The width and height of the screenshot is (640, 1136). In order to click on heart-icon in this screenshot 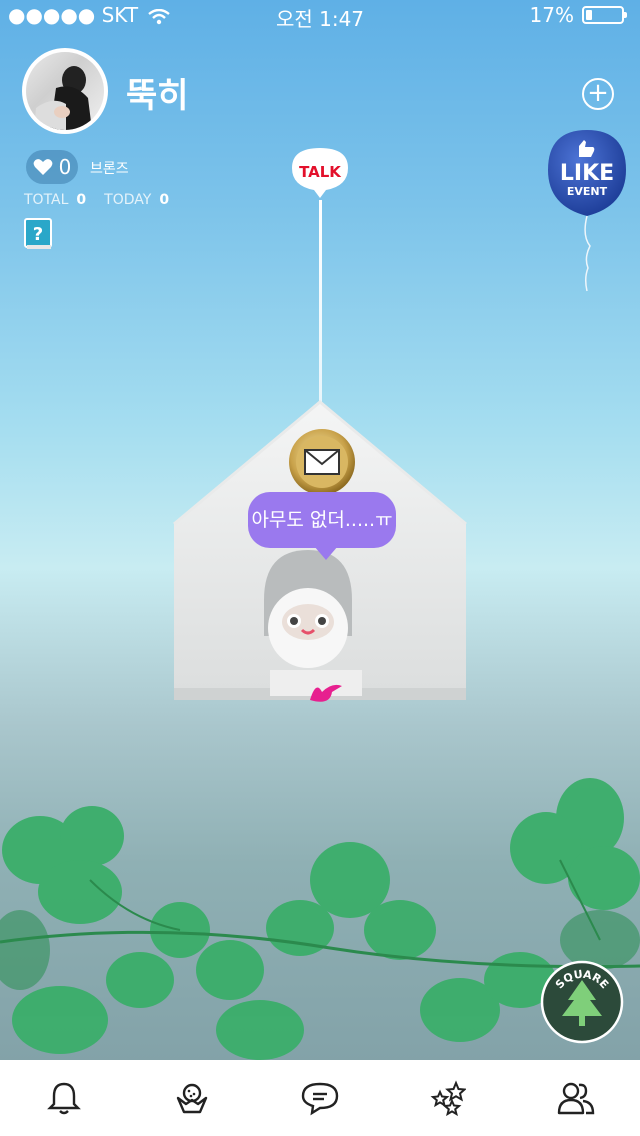, I will do `click(43, 167)`.